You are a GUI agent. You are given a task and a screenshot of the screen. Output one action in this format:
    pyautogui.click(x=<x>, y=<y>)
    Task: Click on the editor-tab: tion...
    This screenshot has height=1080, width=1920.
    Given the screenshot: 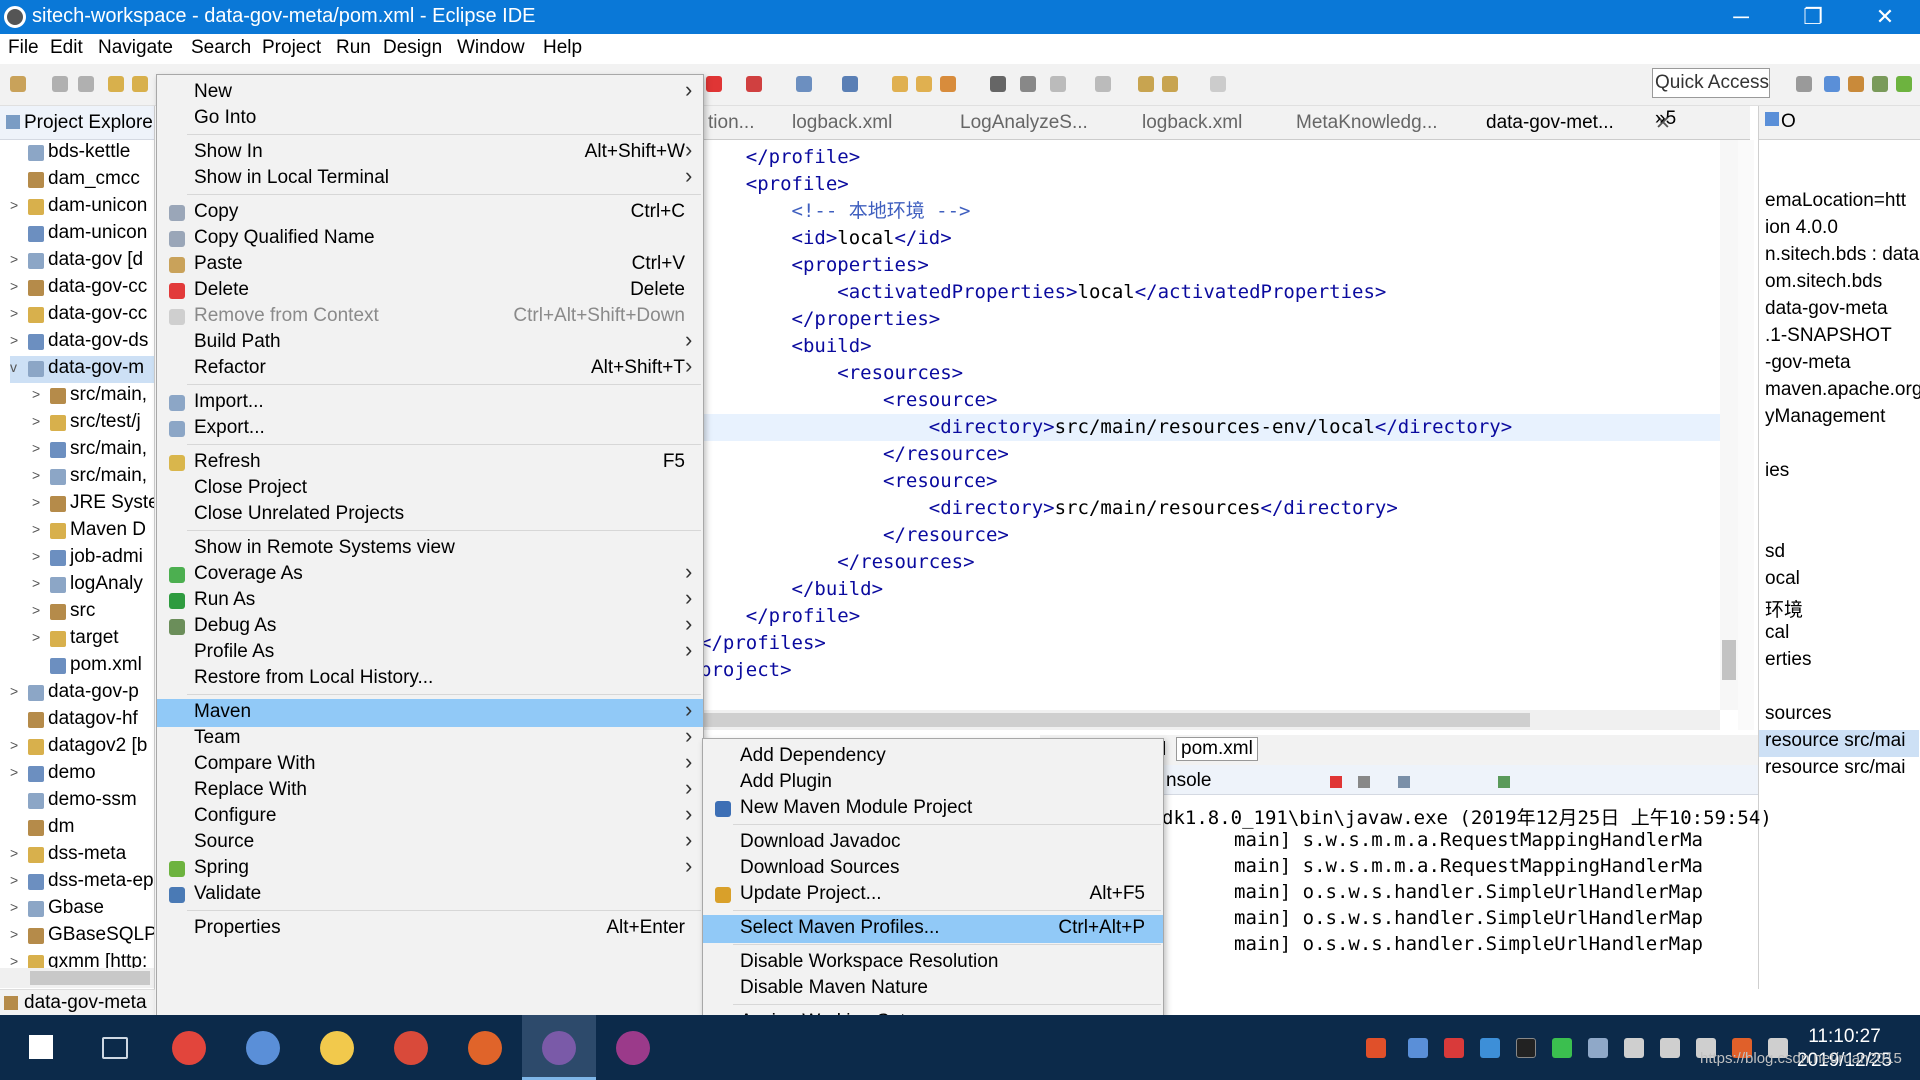 What is the action you would take?
    pyautogui.click(x=731, y=123)
    